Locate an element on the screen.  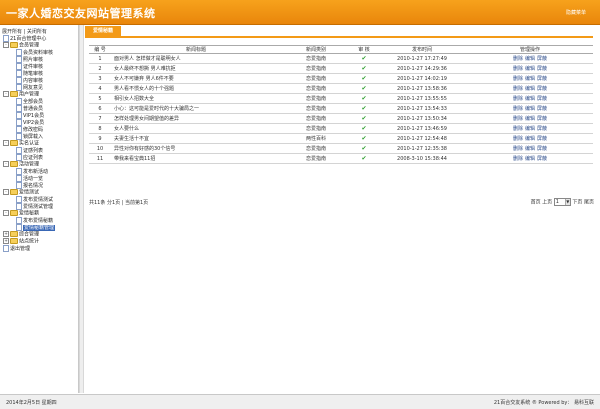
table-row: 8 女人要什么 恋爱指南 ✔ 2010-1-27 13:46:59 删除 编辑 屏蔽 is located at coordinates (341, 128).